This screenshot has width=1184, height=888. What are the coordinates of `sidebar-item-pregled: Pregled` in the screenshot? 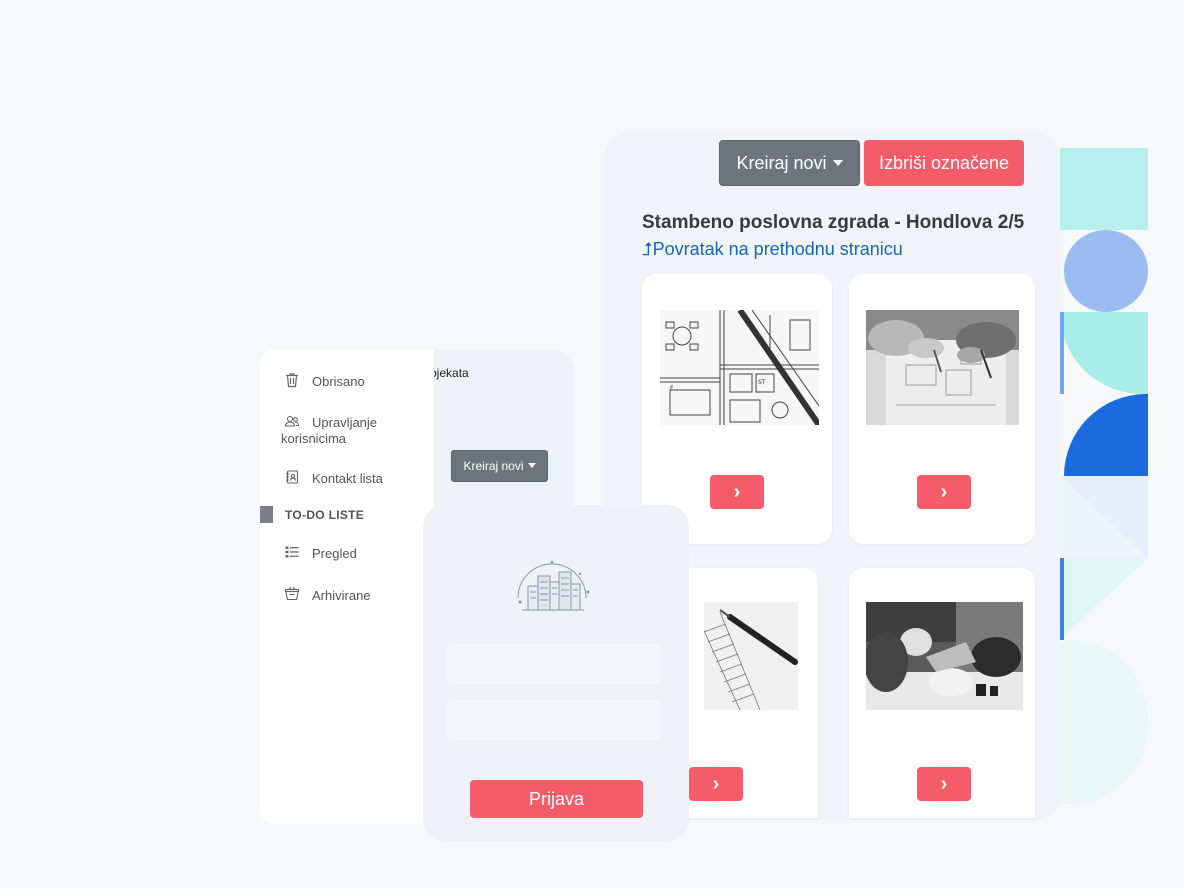 It's located at (347, 554).